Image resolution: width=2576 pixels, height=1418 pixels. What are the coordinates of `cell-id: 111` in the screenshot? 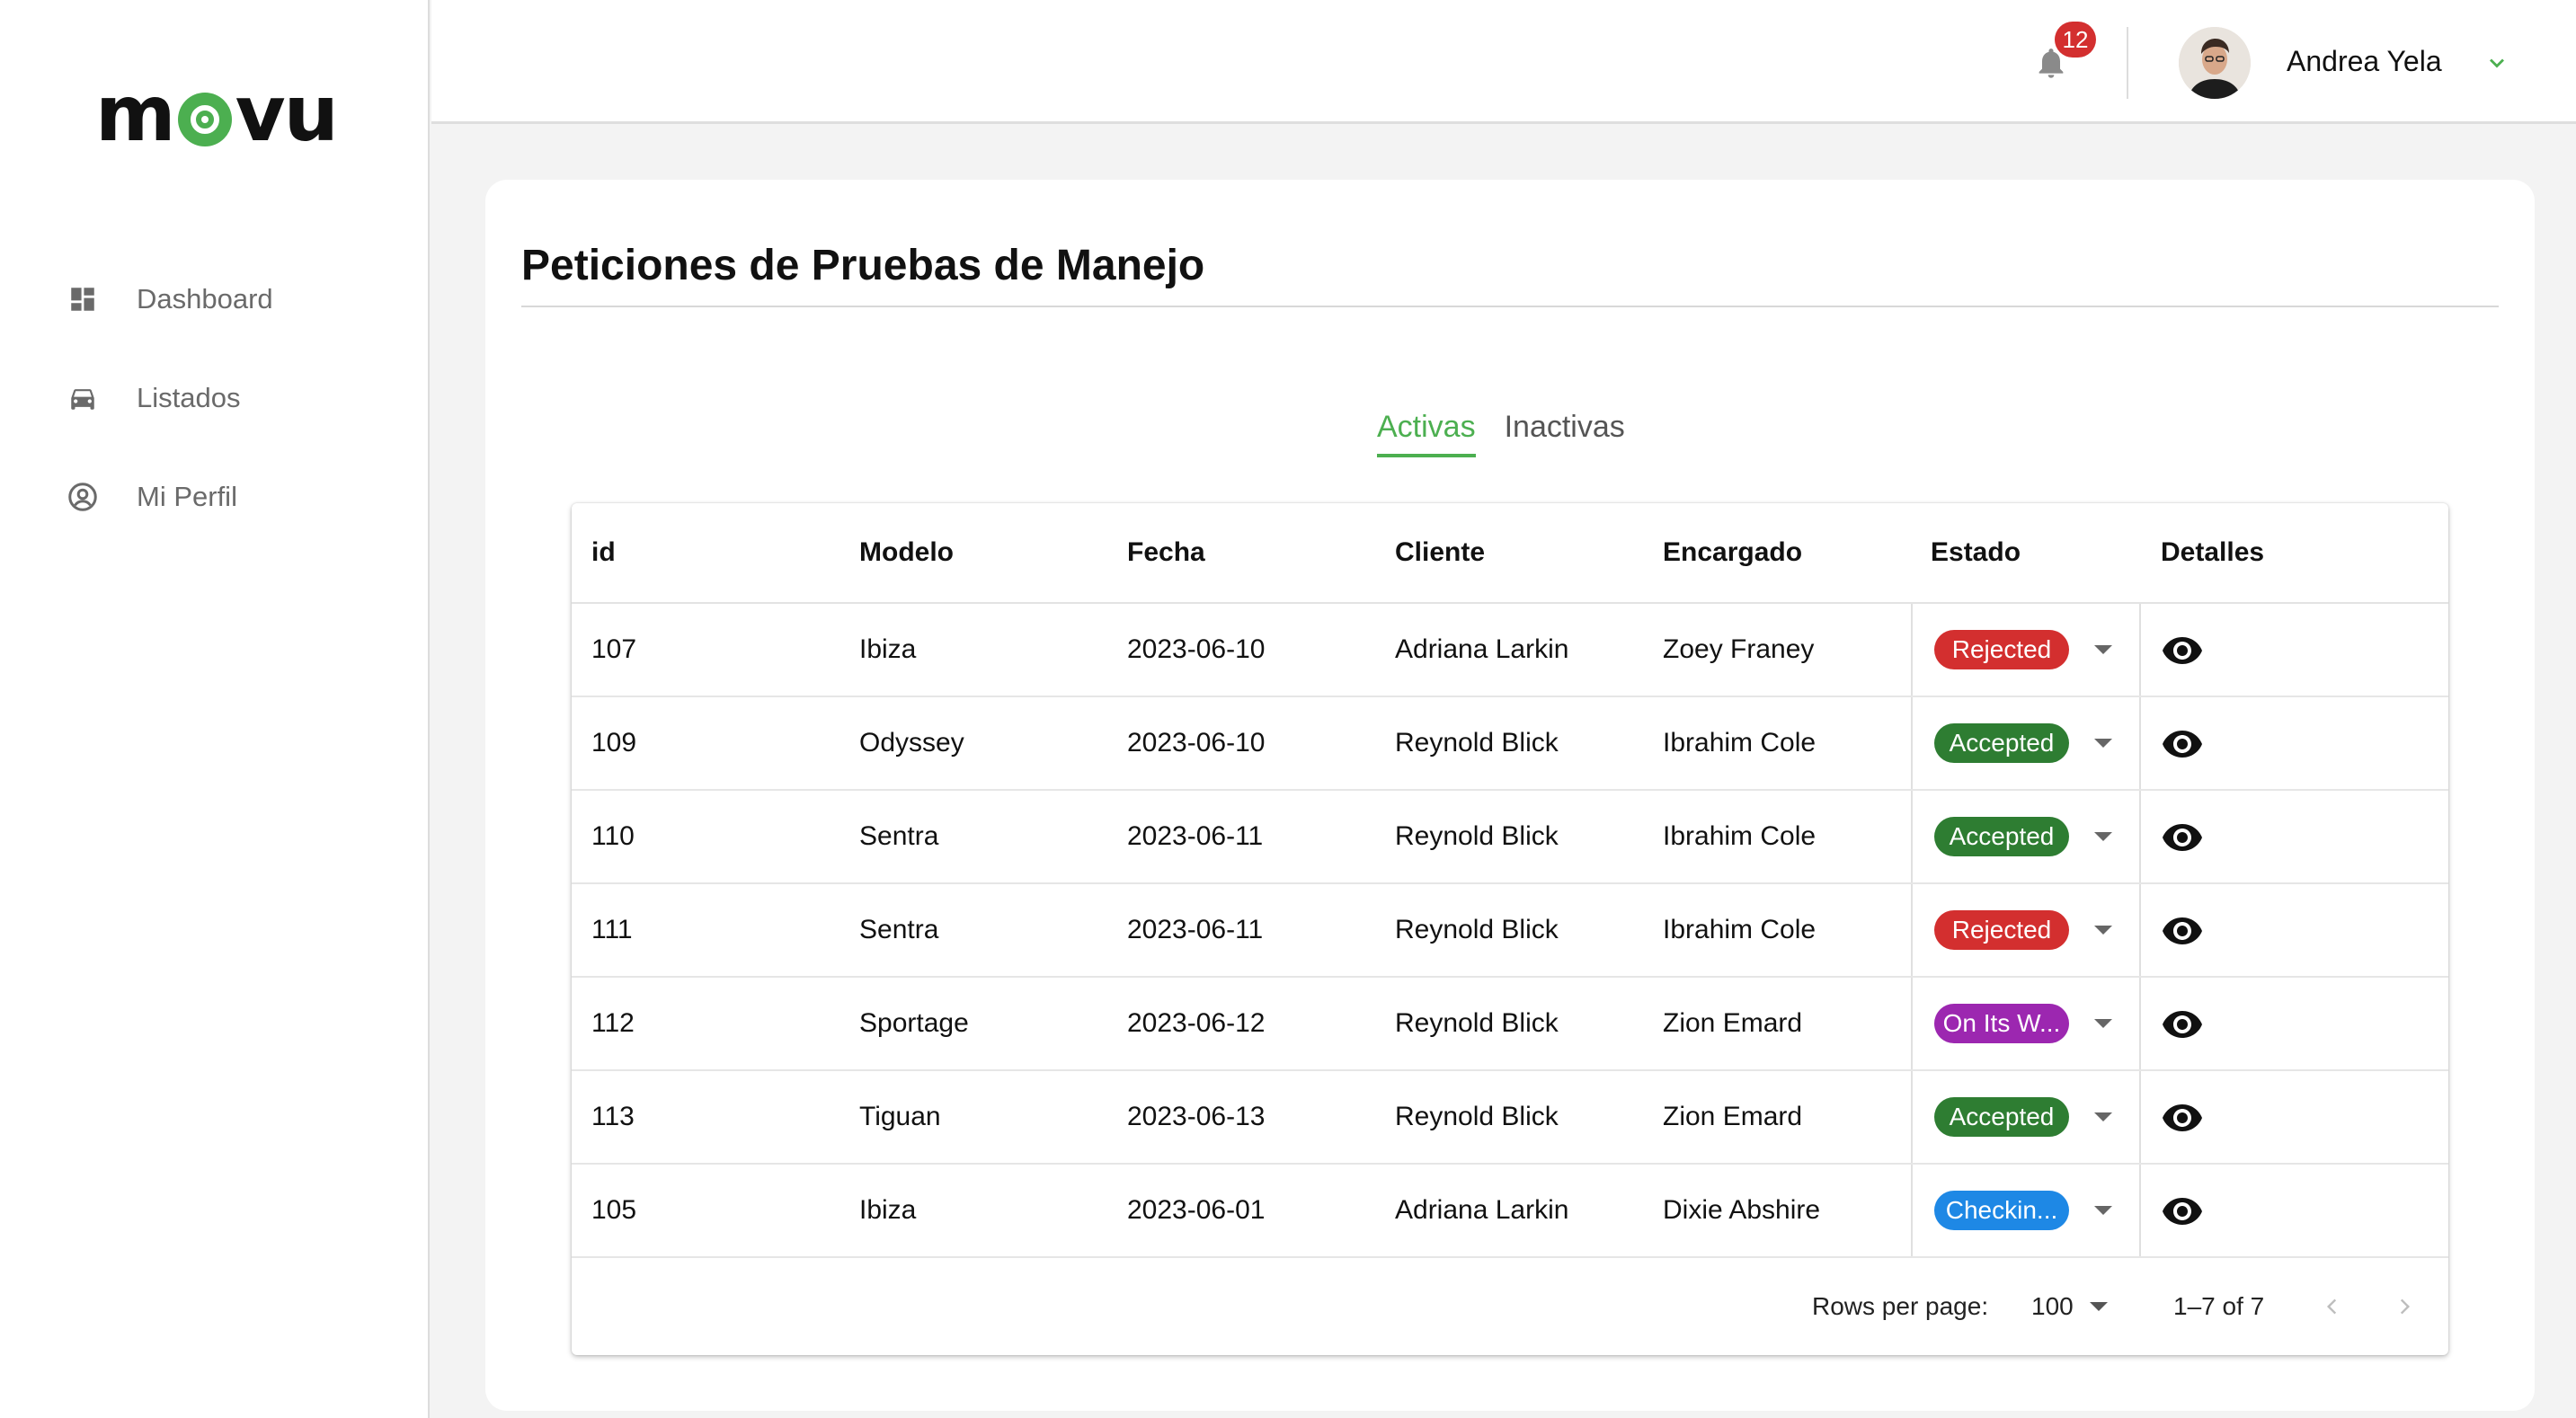 It's located at (612, 929).